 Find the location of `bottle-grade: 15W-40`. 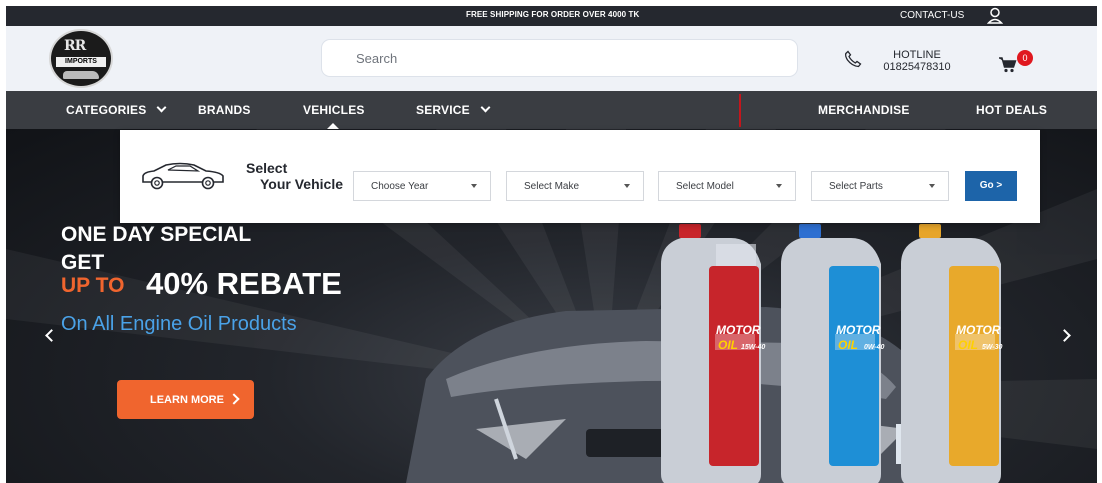

bottle-grade: 15W-40 is located at coordinates (753, 347).